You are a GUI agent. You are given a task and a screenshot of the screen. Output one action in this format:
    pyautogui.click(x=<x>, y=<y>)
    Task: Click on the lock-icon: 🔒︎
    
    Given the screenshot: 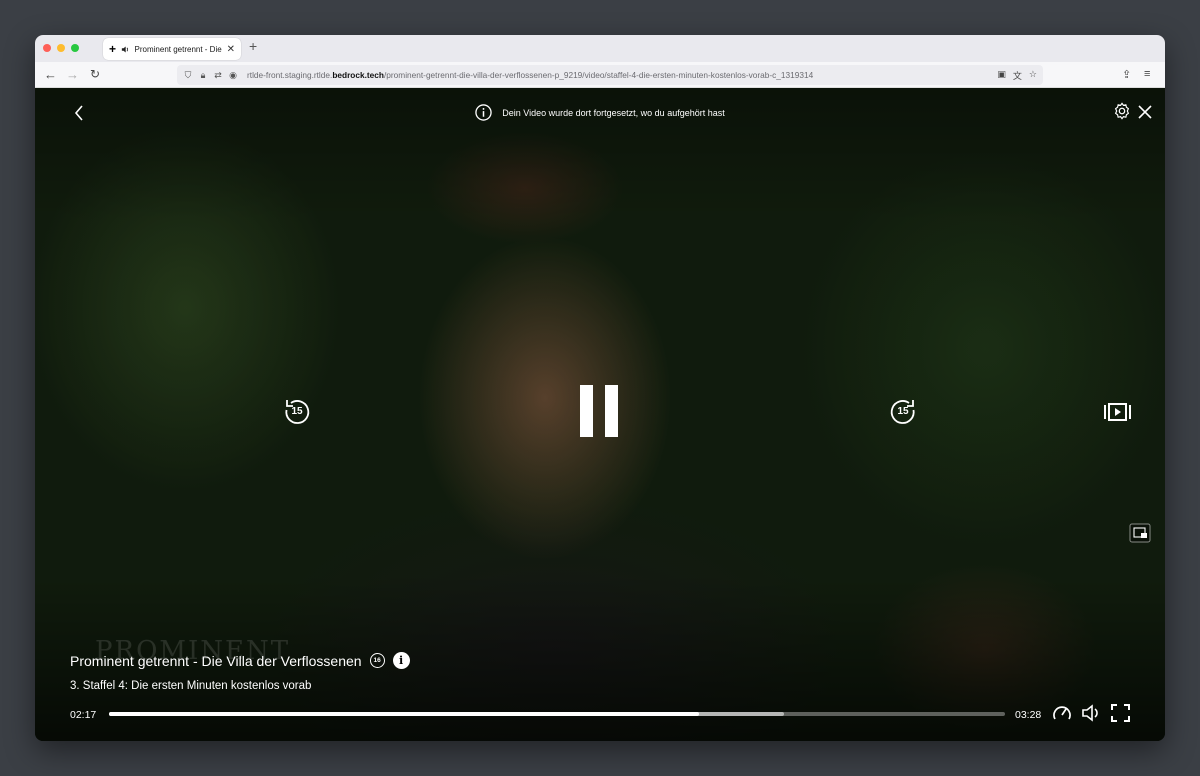 What is the action you would take?
    pyautogui.click(x=203, y=75)
    